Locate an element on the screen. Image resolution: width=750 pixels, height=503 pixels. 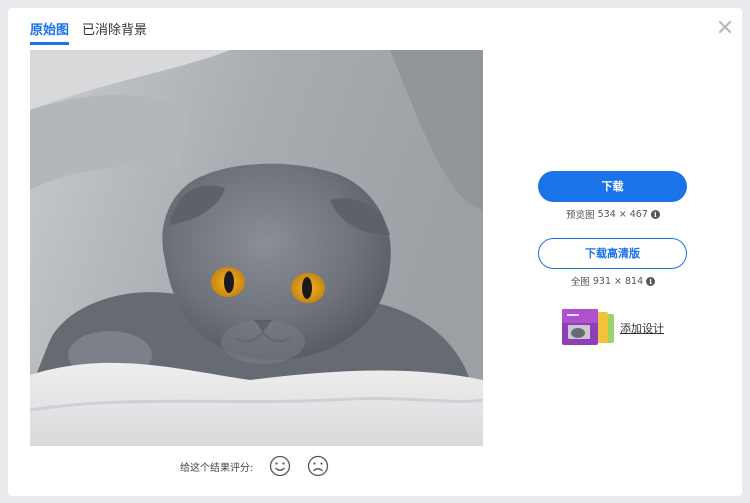
rating-bar: 给这个结果评分: is located at coordinates (259, 466).